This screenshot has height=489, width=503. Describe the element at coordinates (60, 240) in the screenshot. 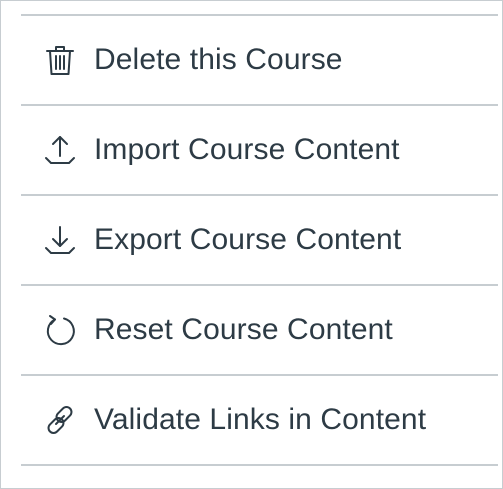

I see `download-icon` at that location.